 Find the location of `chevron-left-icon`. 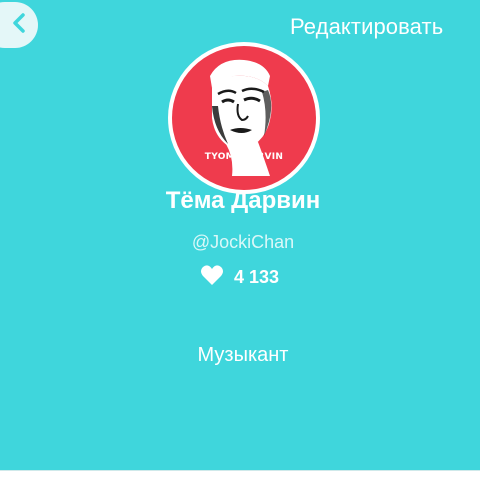

chevron-left-icon is located at coordinates (19, 25).